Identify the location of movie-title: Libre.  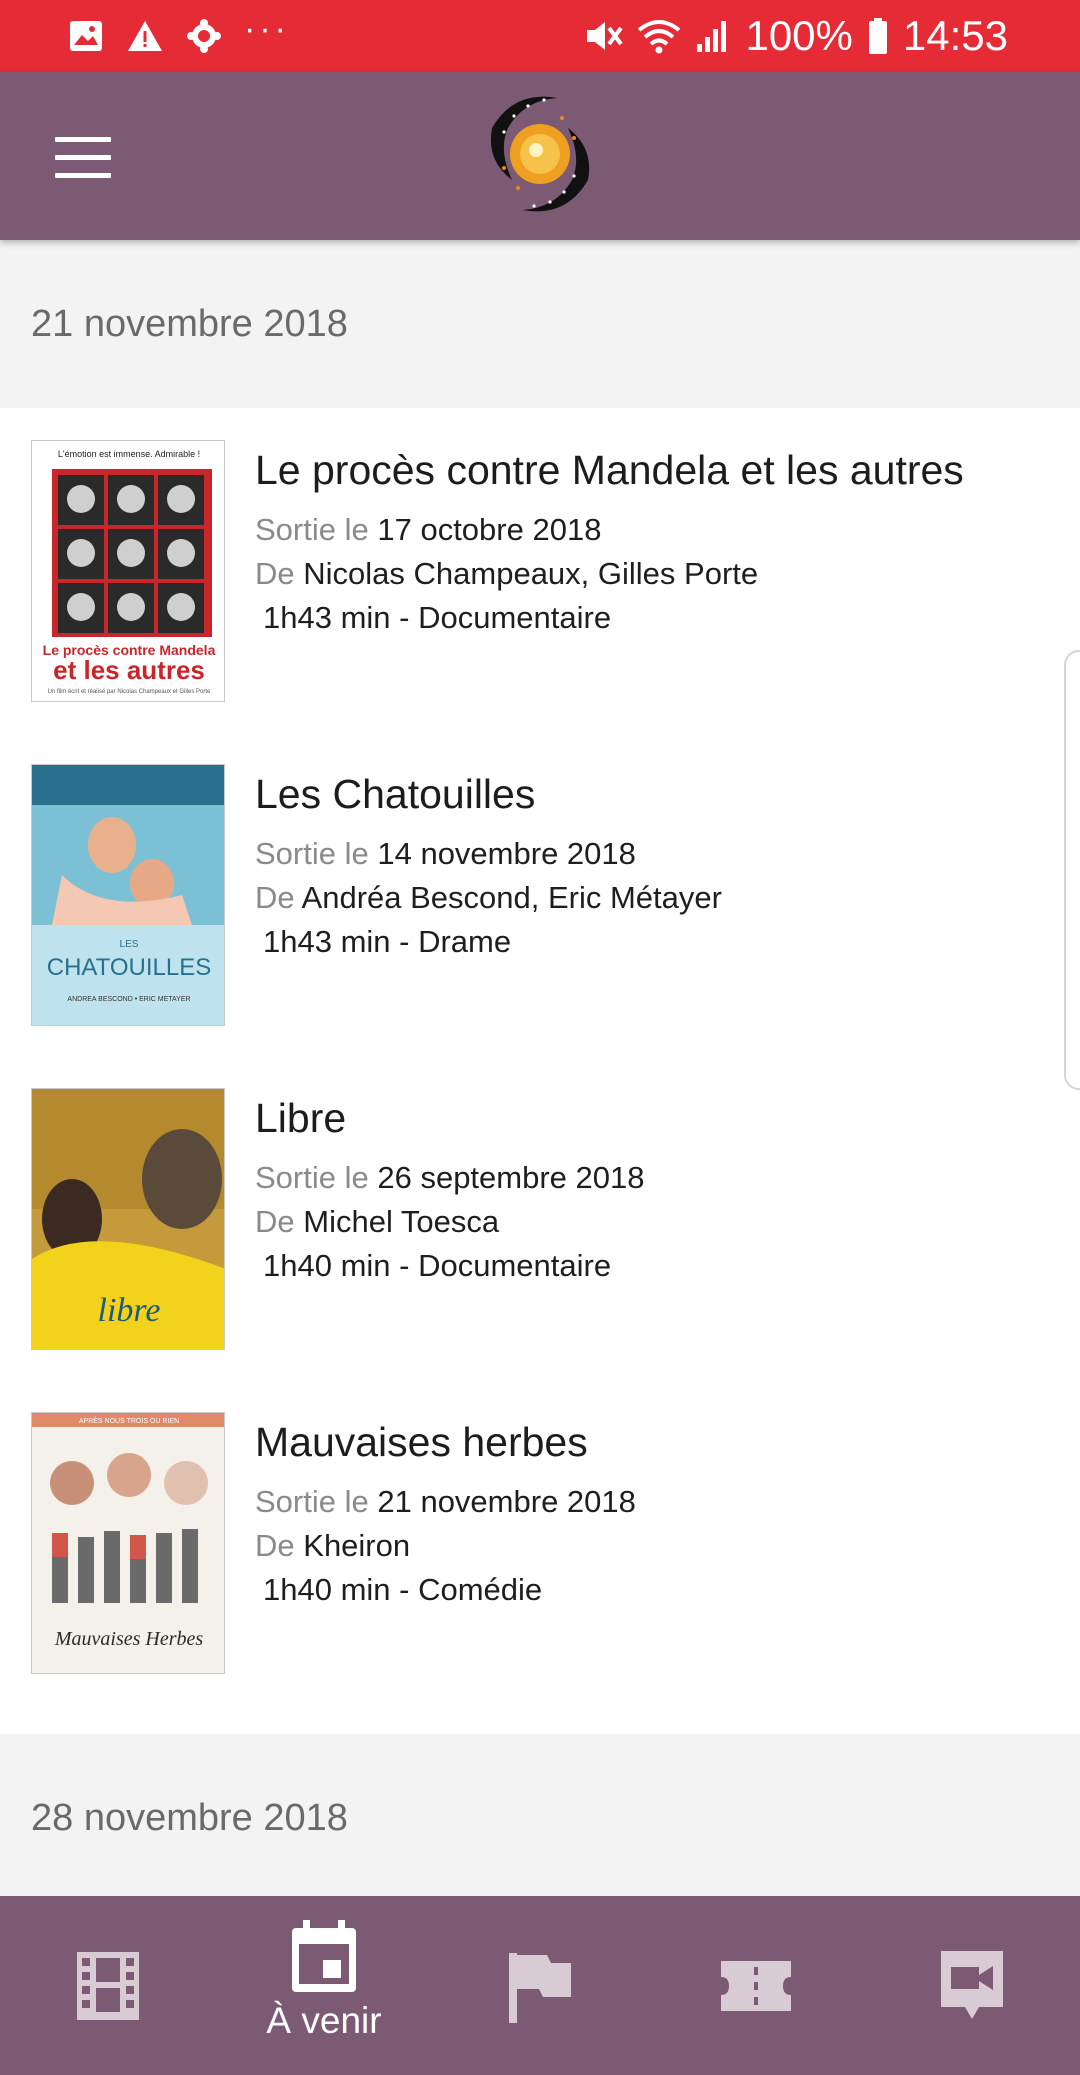
(301, 1118).